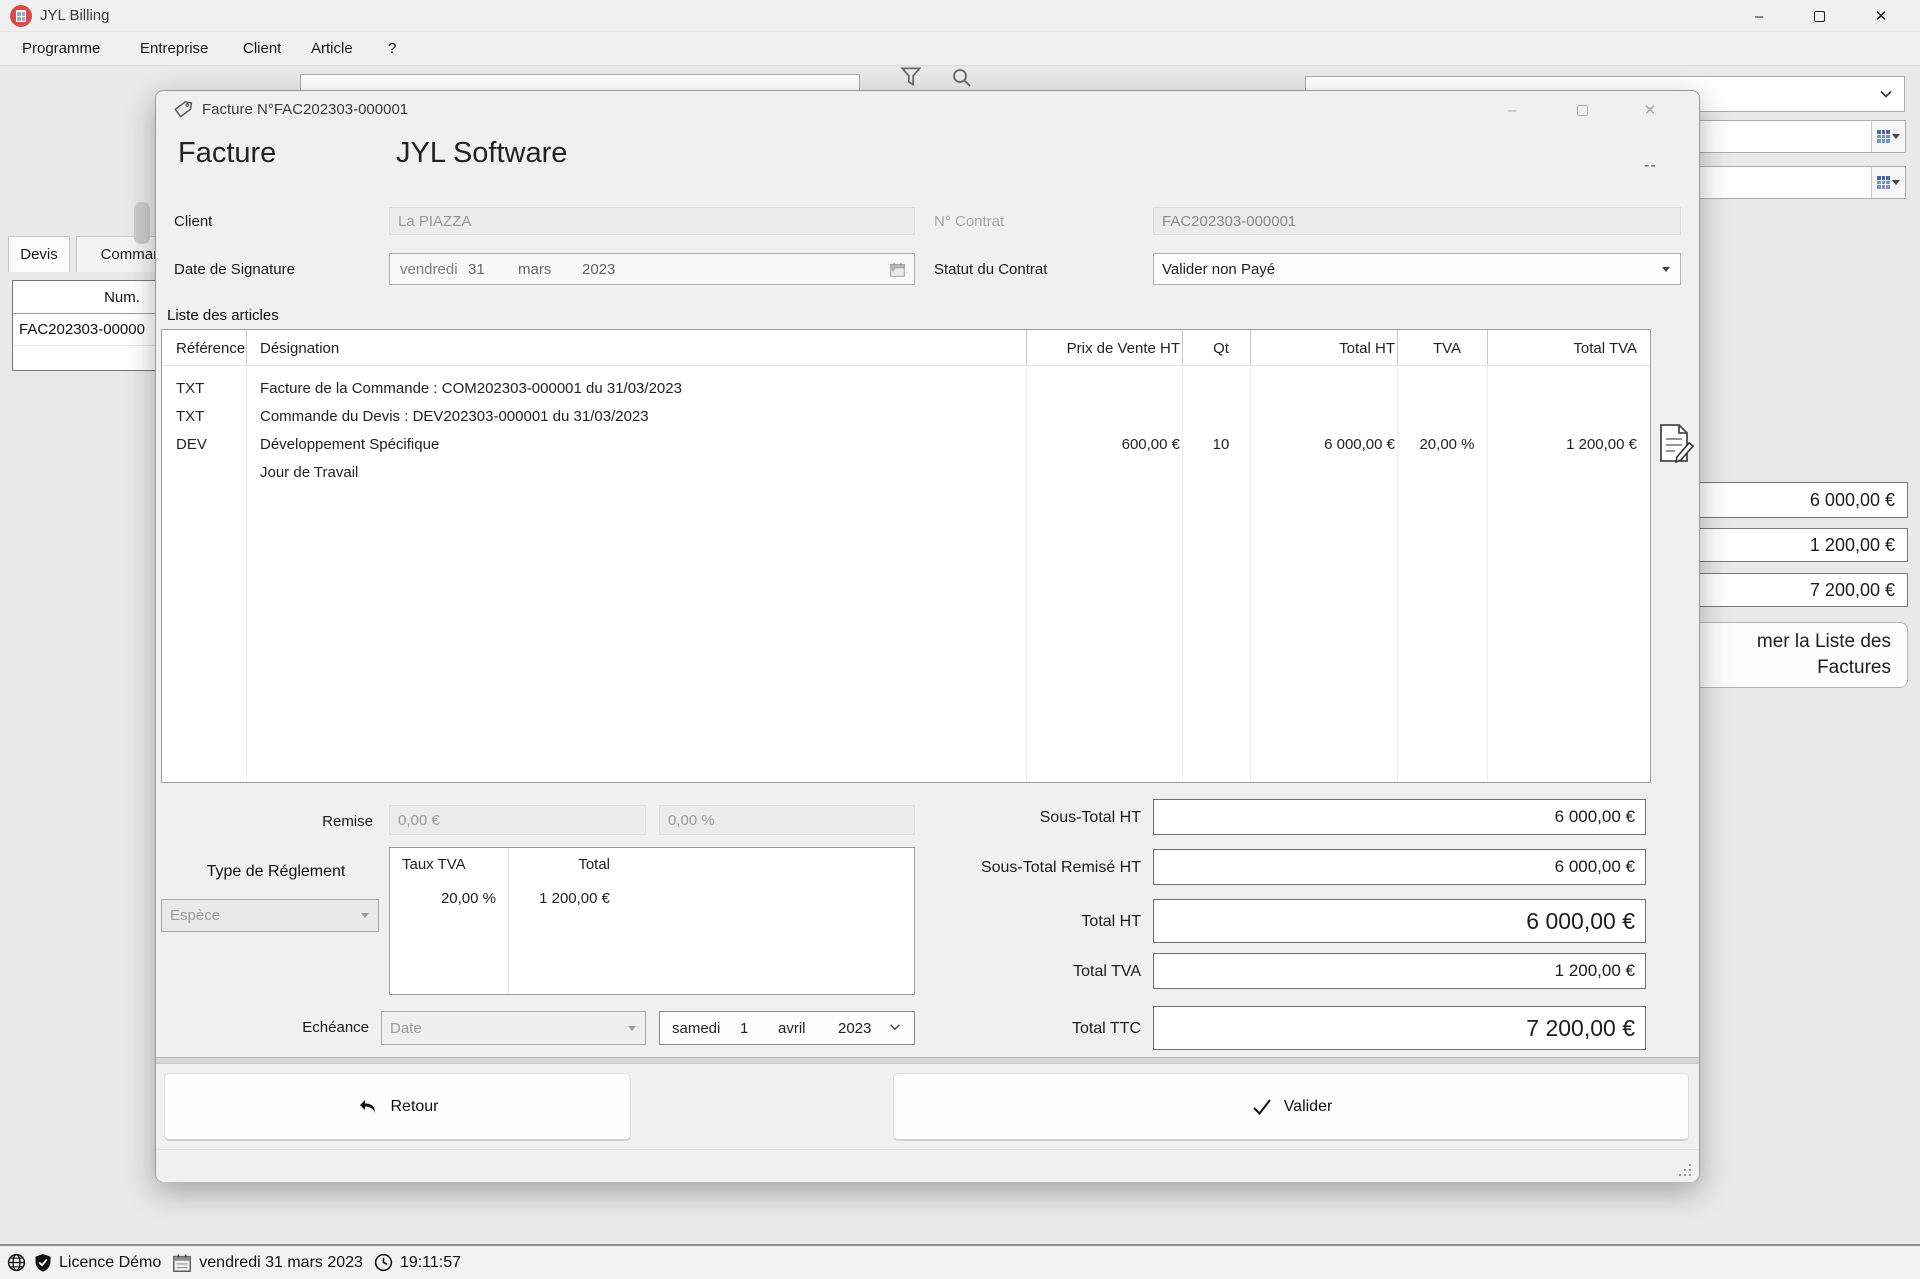 Image resolution: width=1920 pixels, height=1279 pixels. Describe the element at coordinates (223, 315) in the screenshot. I see `articles-group-title: Liste des articles` at that location.